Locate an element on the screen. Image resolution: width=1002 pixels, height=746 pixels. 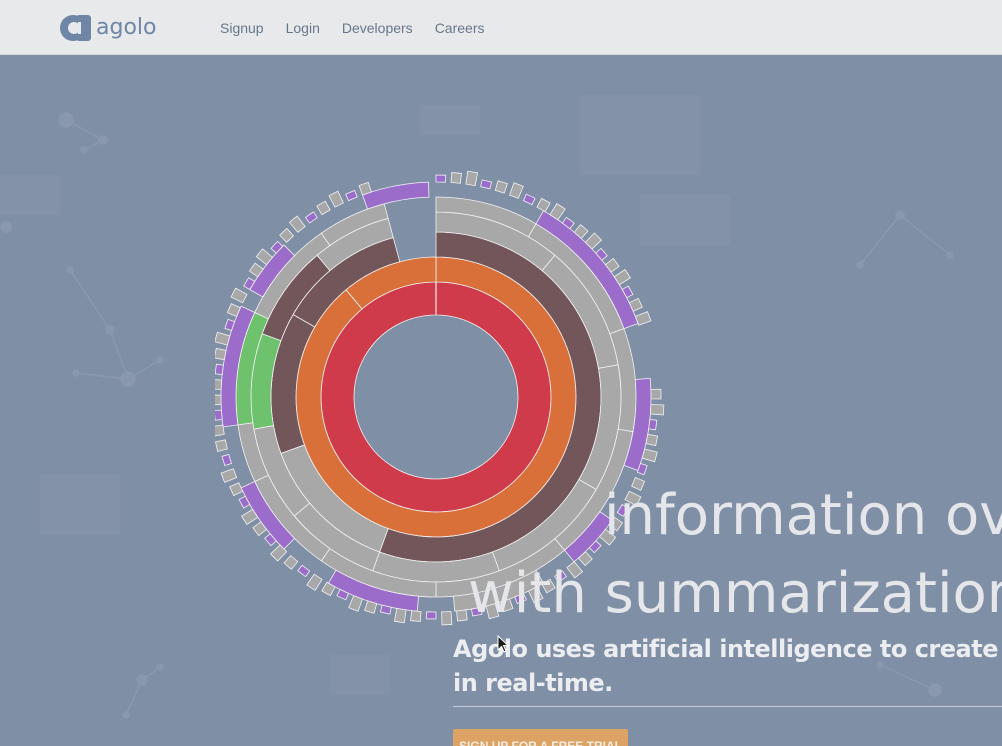
mouse-cursor-icon is located at coordinates (503, 644).